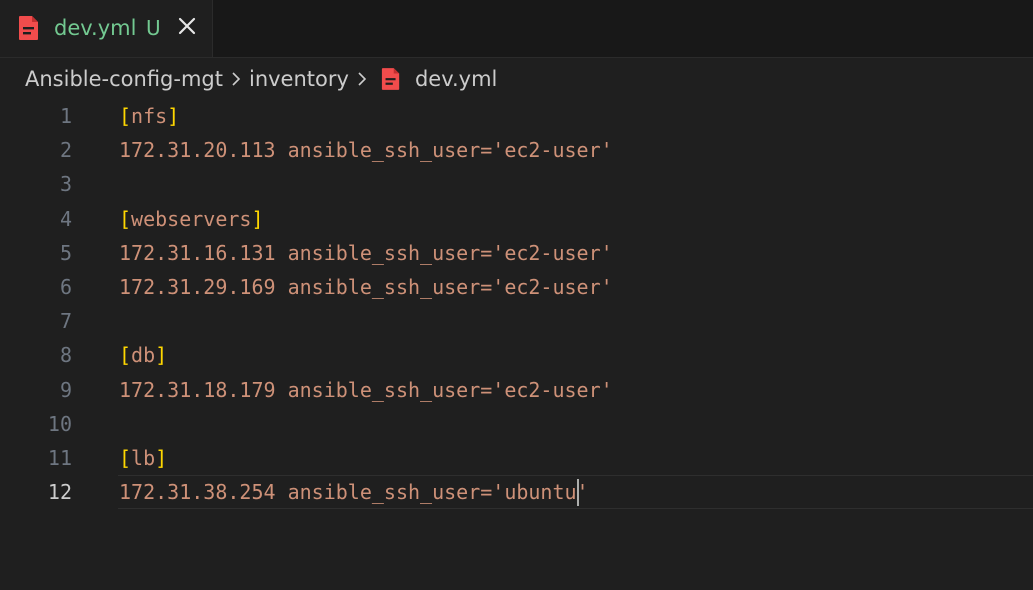 The height and width of the screenshot is (590, 1033). What do you see at coordinates (516, 424) in the screenshot?
I see `code-line: 10` at bounding box center [516, 424].